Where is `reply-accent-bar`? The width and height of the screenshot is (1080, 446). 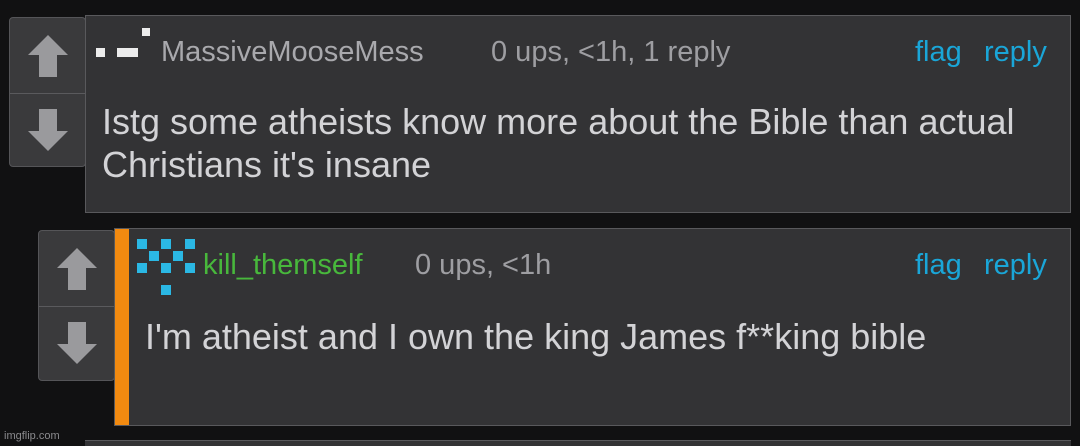 reply-accent-bar is located at coordinates (122, 327).